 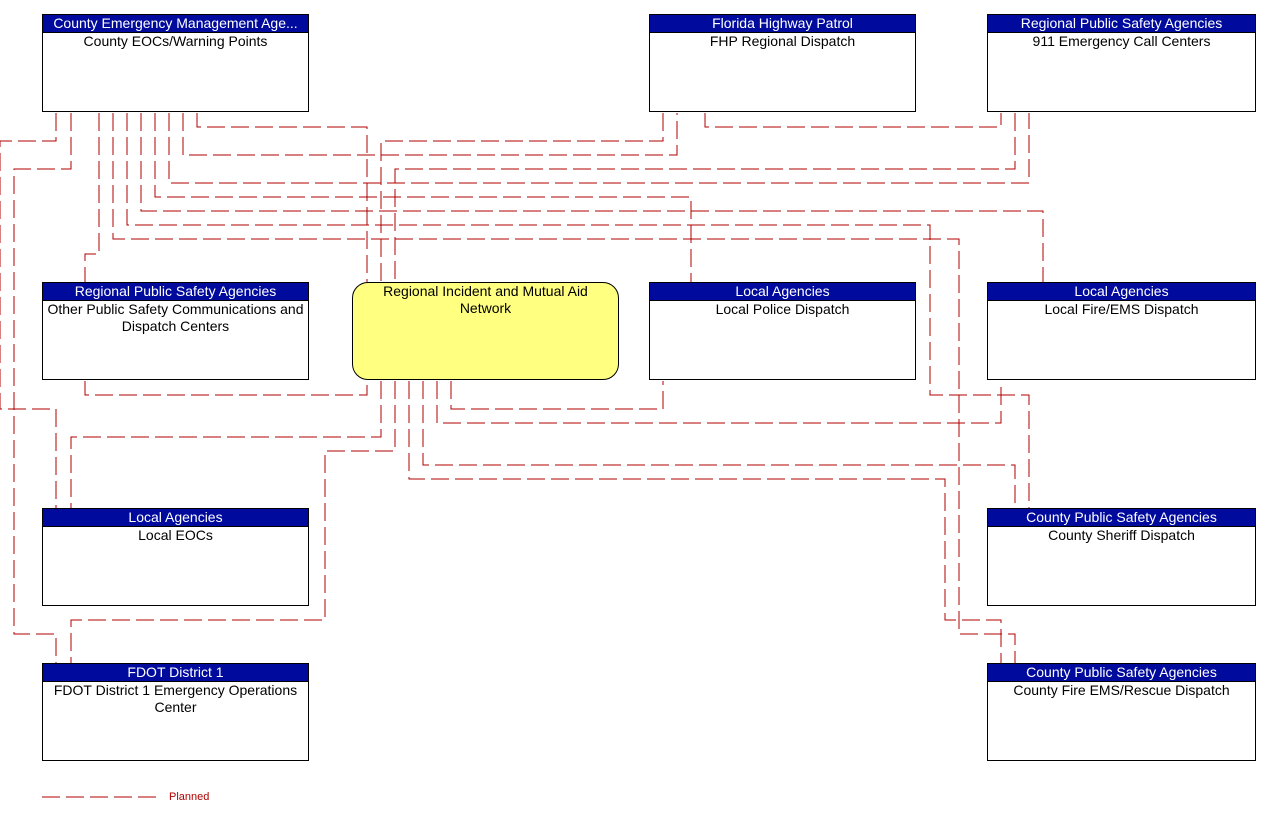 I want to click on flow-riman-to-sheriff, so click(x=719, y=444).